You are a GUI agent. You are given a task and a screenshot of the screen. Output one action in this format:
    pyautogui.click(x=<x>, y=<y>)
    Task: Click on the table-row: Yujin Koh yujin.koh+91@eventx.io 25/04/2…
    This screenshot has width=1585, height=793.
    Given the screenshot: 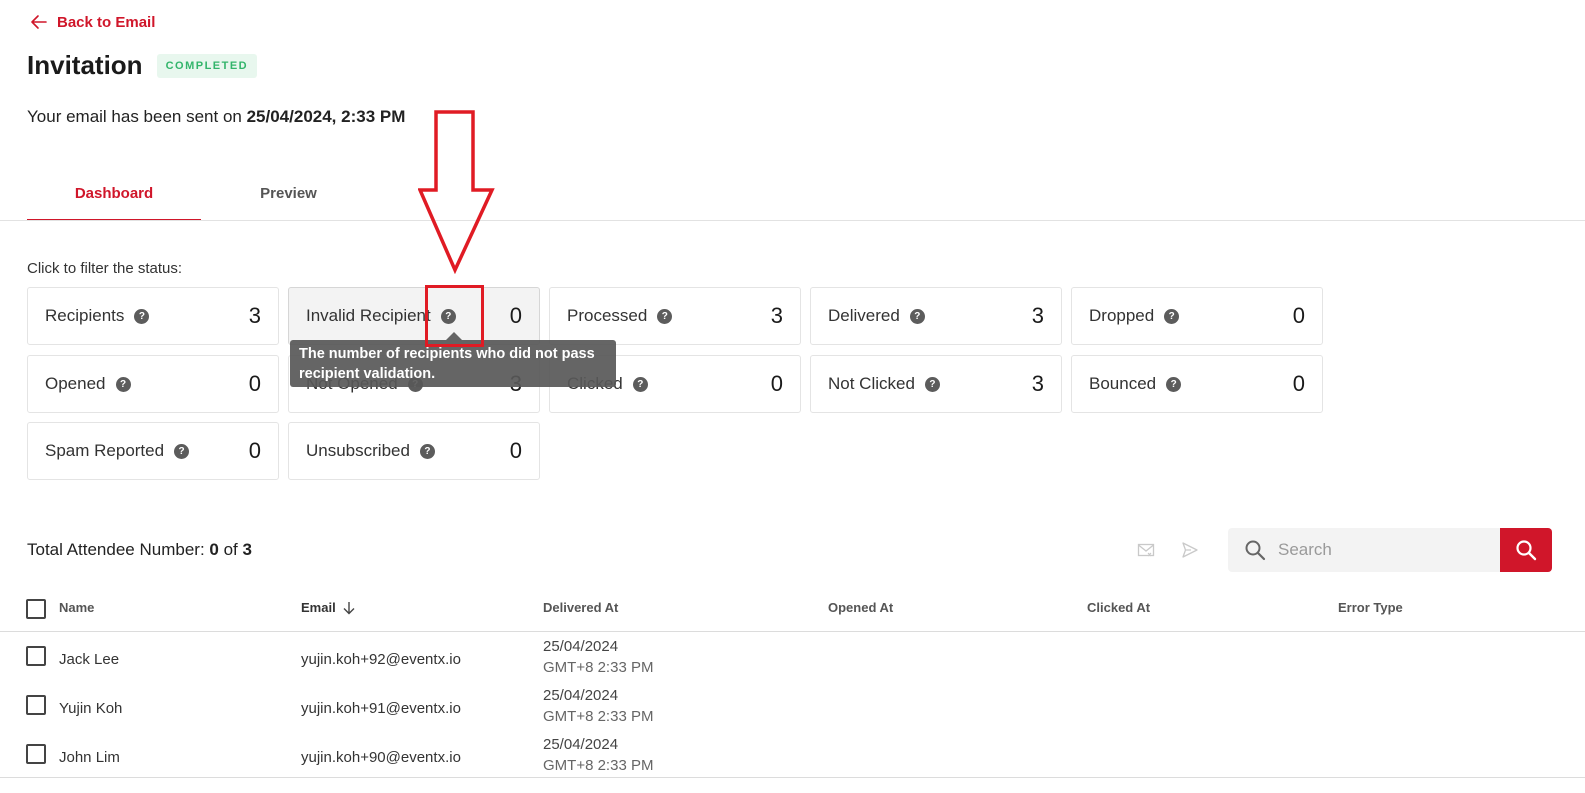 What is the action you would take?
    pyautogui.click(x=792, y=705)
    